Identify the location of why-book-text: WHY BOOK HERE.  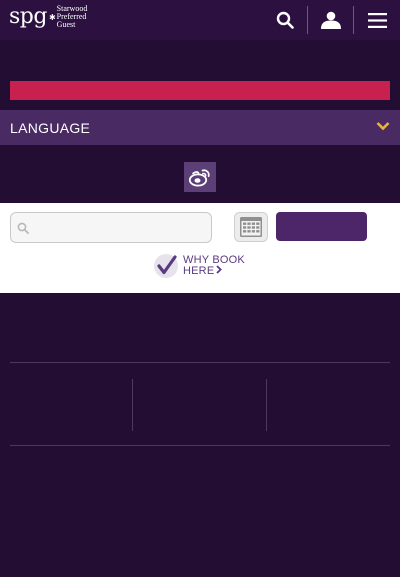
(214, 265).